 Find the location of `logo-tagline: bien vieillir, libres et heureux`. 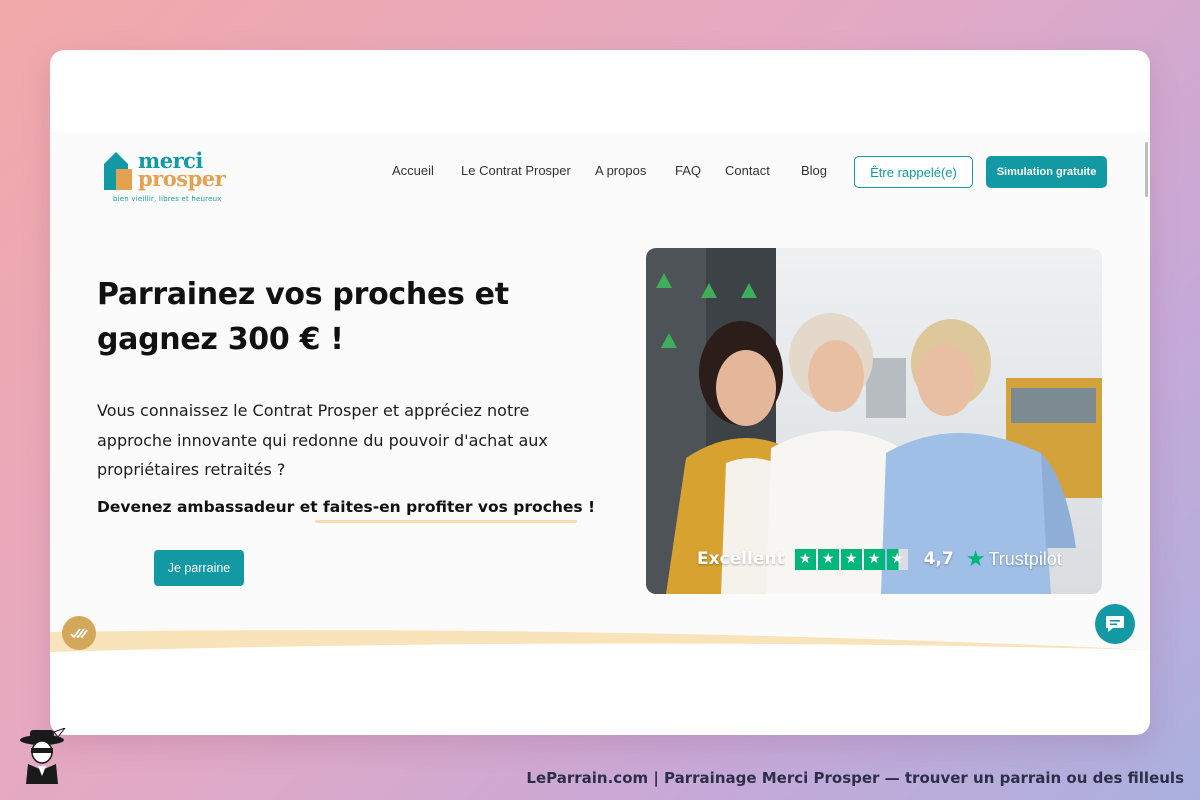

logo-tagline: bien vieillir, libres et heureux is located at coordinates (167, 199).